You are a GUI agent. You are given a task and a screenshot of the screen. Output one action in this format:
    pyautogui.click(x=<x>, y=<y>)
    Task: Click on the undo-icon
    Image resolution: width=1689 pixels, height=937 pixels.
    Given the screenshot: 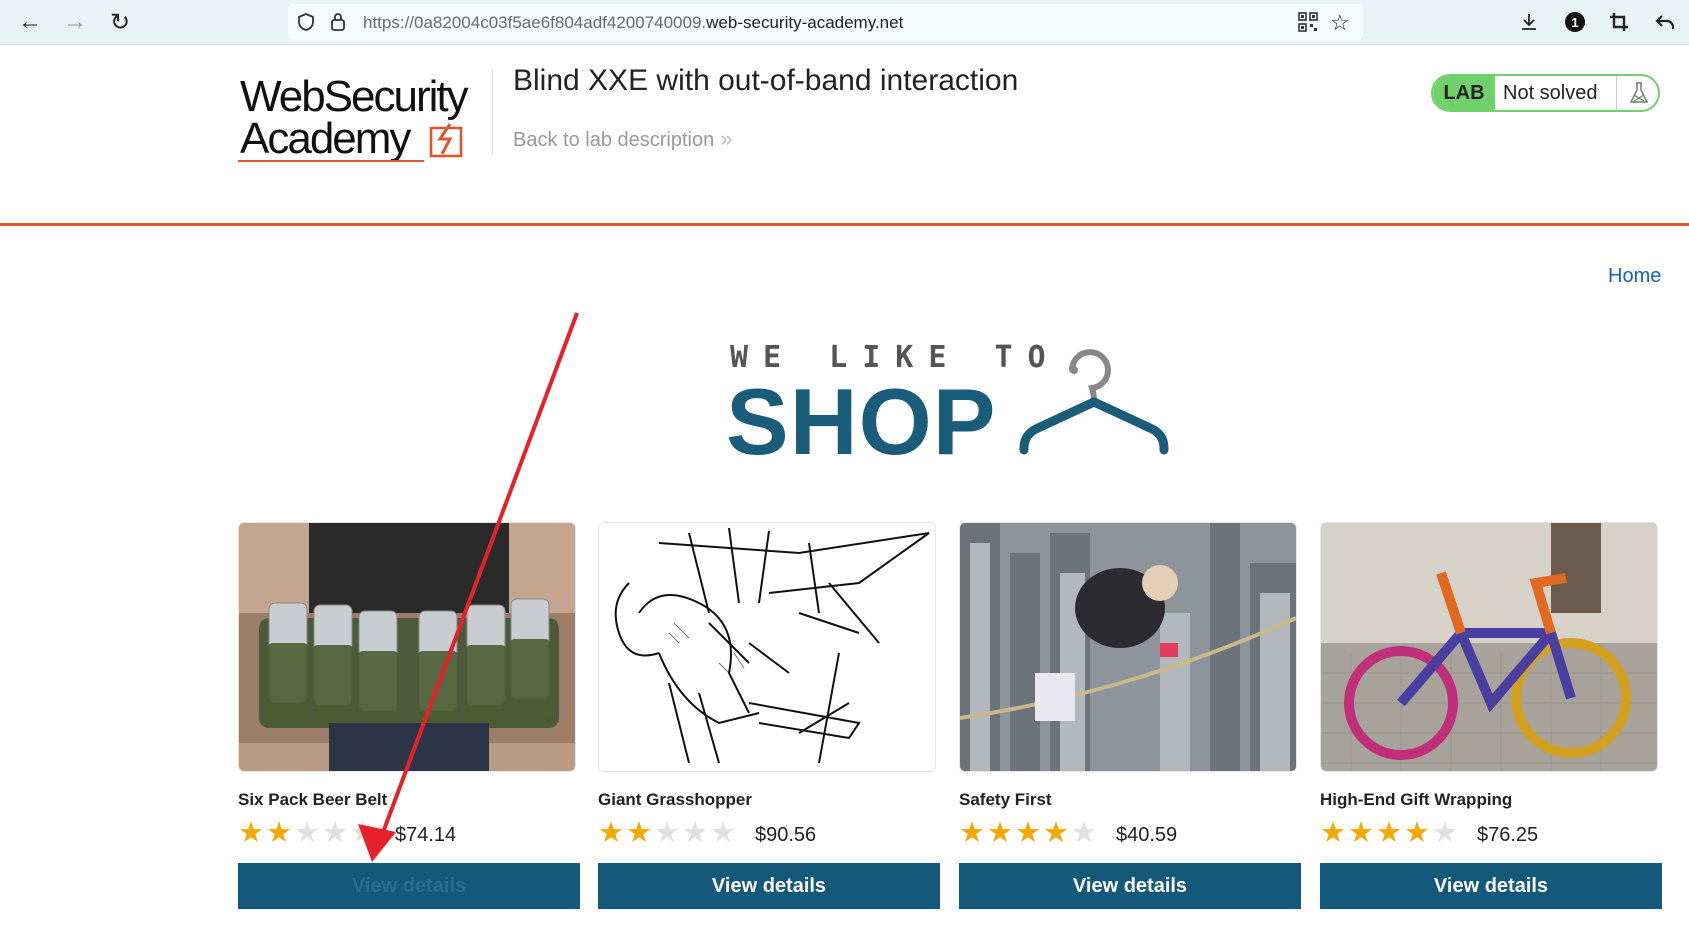 What is the action you would take?
    pyautogui.click(x=1665, y=22)
    